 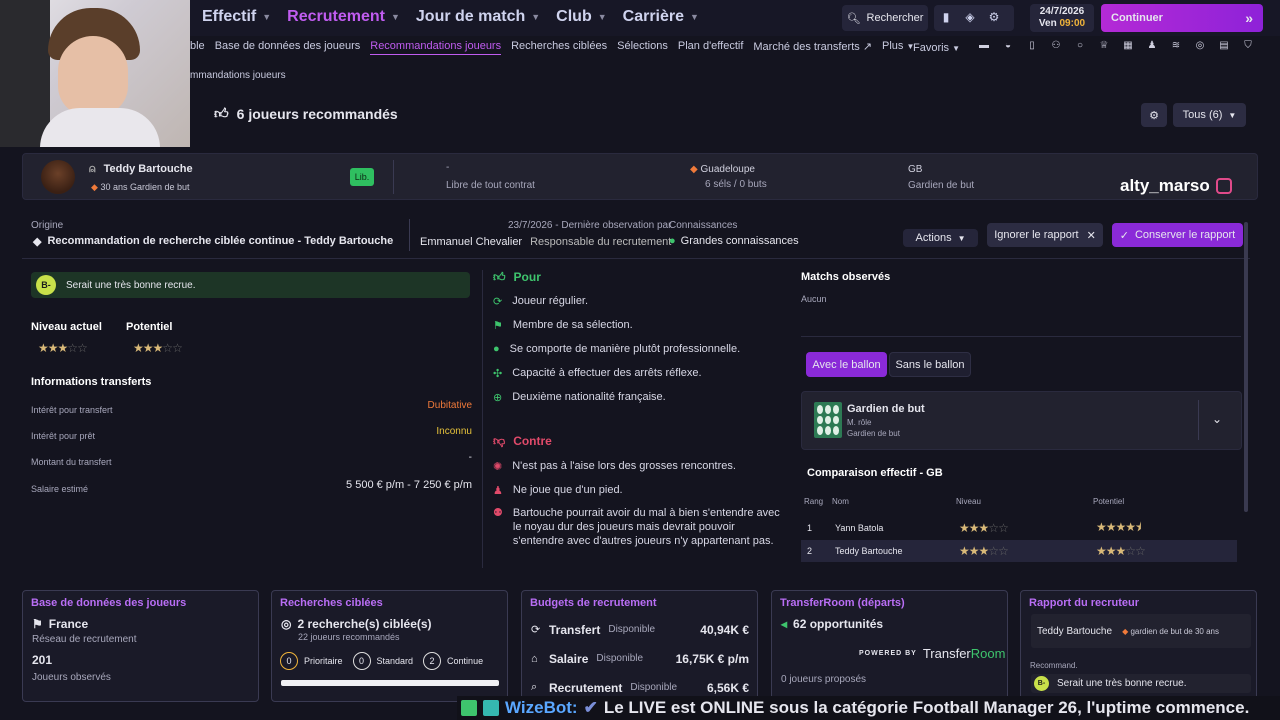 What do you see at coordinates (498, 466) in the screenshot?
I see `crowd-icon: ✺` at bounding box center [498, 466].